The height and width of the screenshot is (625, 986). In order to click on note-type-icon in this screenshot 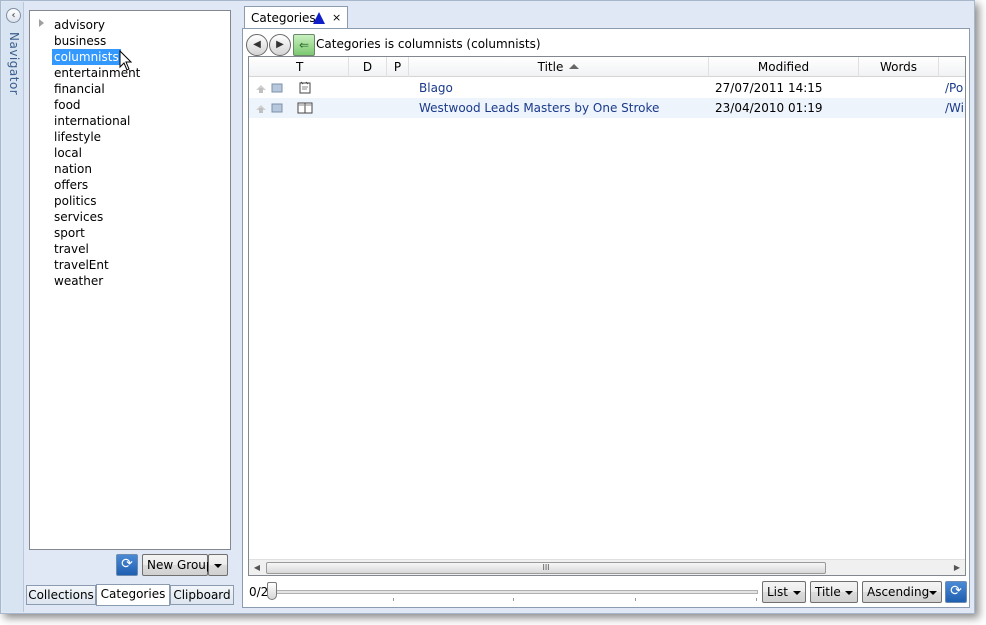, I will do `click(305, 87)`.